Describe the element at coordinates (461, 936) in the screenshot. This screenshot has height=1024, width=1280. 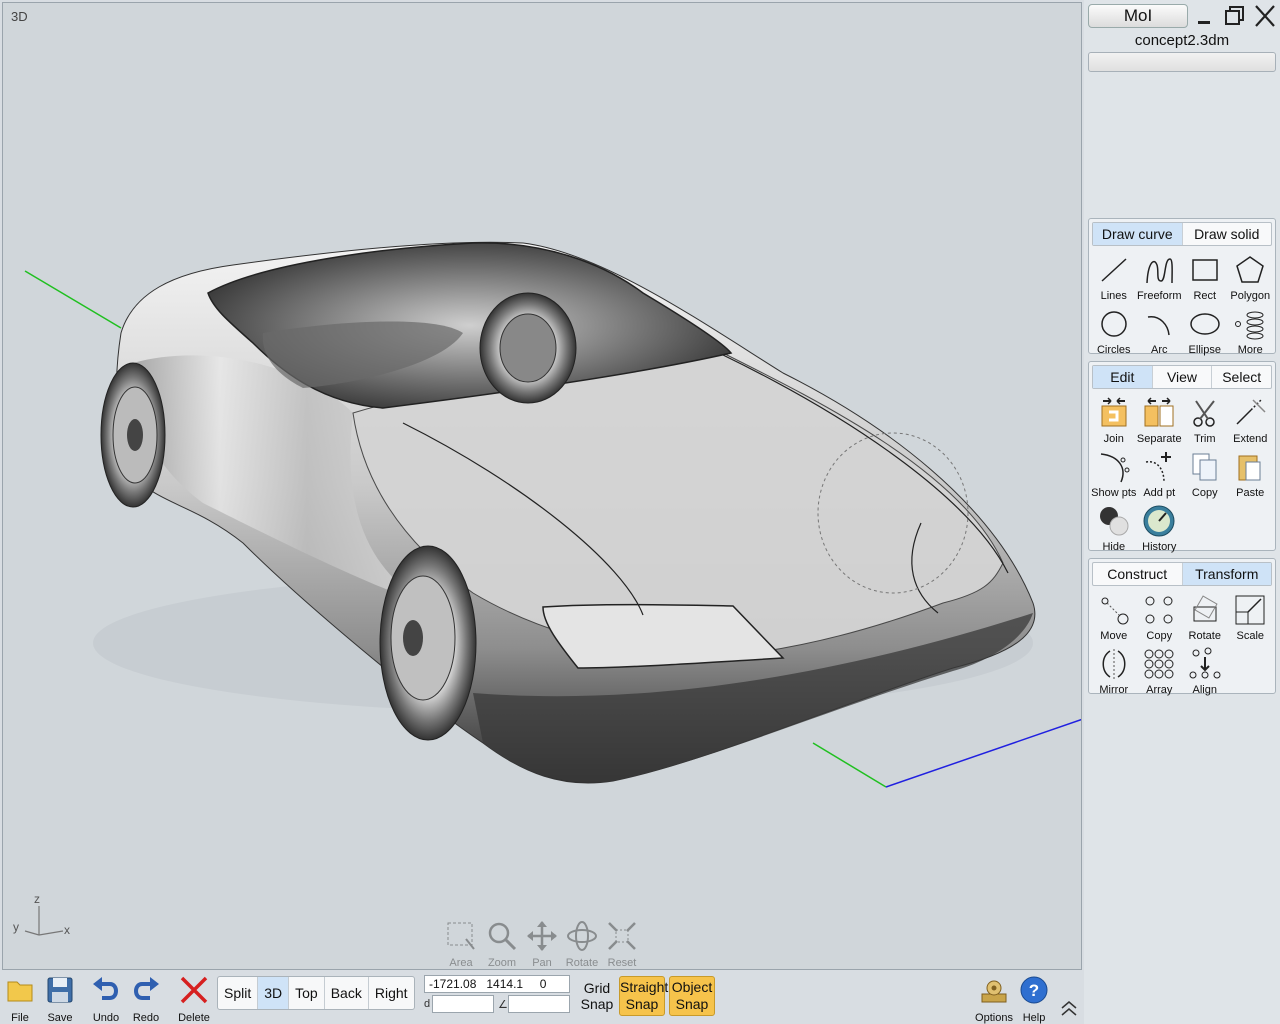
I see `area-zoom-icon` at that location.